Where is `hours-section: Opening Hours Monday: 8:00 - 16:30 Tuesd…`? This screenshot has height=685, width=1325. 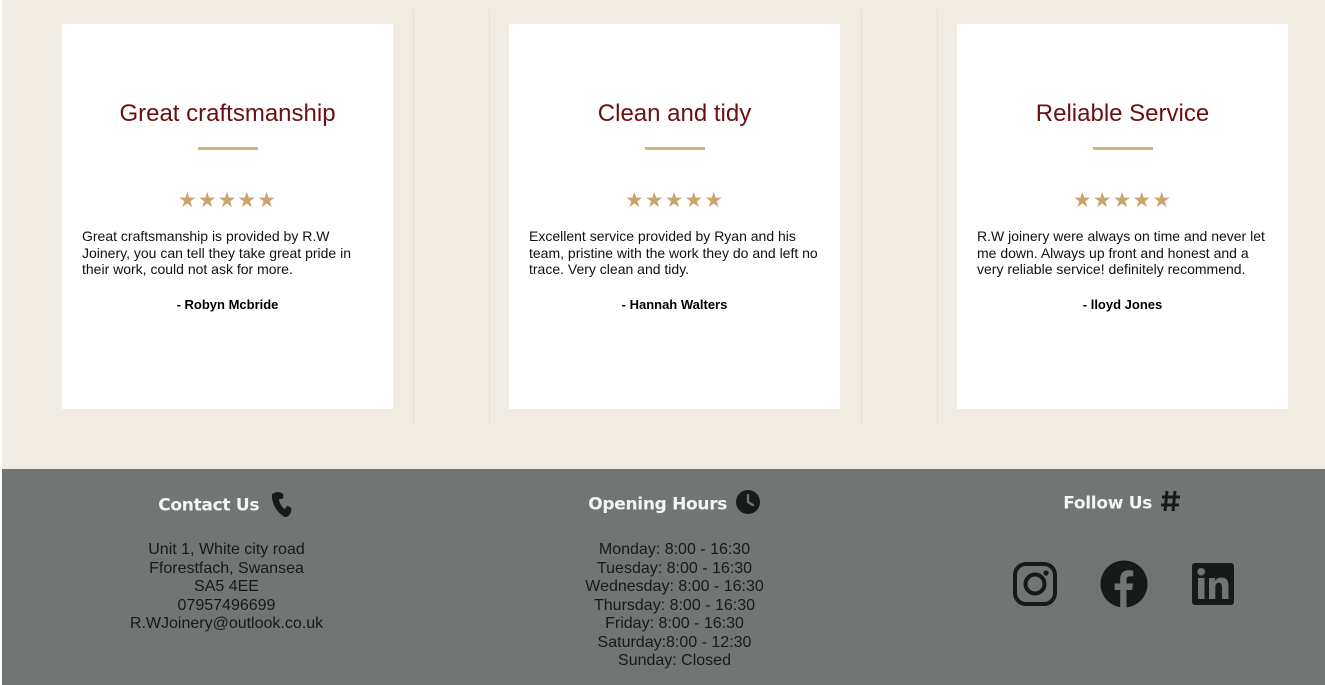
hours-section: Opening Hours Monday: 8:00 - 16:30 Tuesd… is located at coordinates (674, 577).